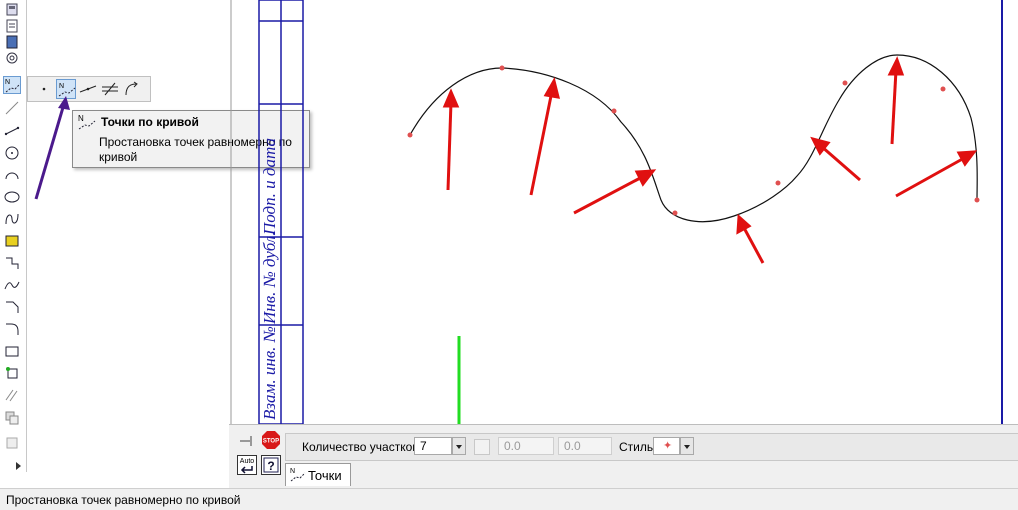  I want to click on segments-count-dropdown-button, so click(459, 446).